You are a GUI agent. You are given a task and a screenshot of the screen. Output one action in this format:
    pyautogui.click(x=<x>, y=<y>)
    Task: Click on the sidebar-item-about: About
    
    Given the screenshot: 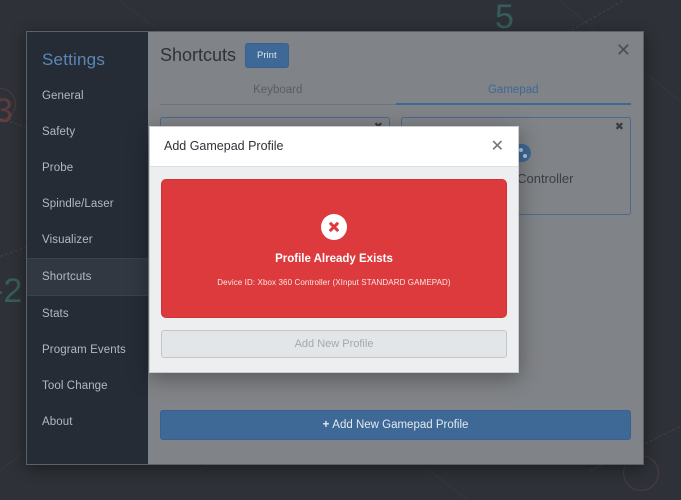 What is the action you would take?
    pyautogui.click(x=87, y=422)
    